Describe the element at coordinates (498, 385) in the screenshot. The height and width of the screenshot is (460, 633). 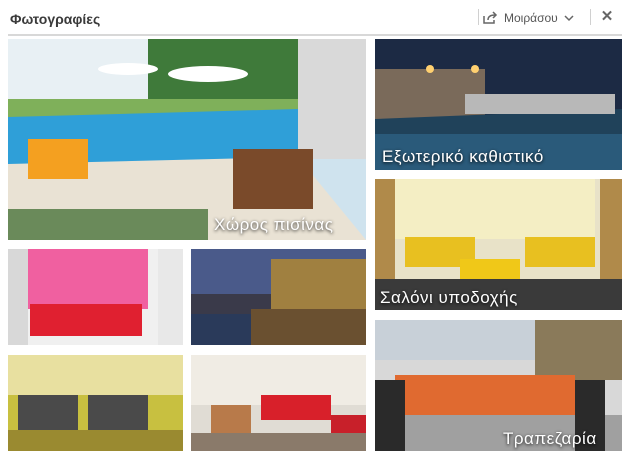
I see `photo-tile-dining: Τραπεζαρία` at that location.